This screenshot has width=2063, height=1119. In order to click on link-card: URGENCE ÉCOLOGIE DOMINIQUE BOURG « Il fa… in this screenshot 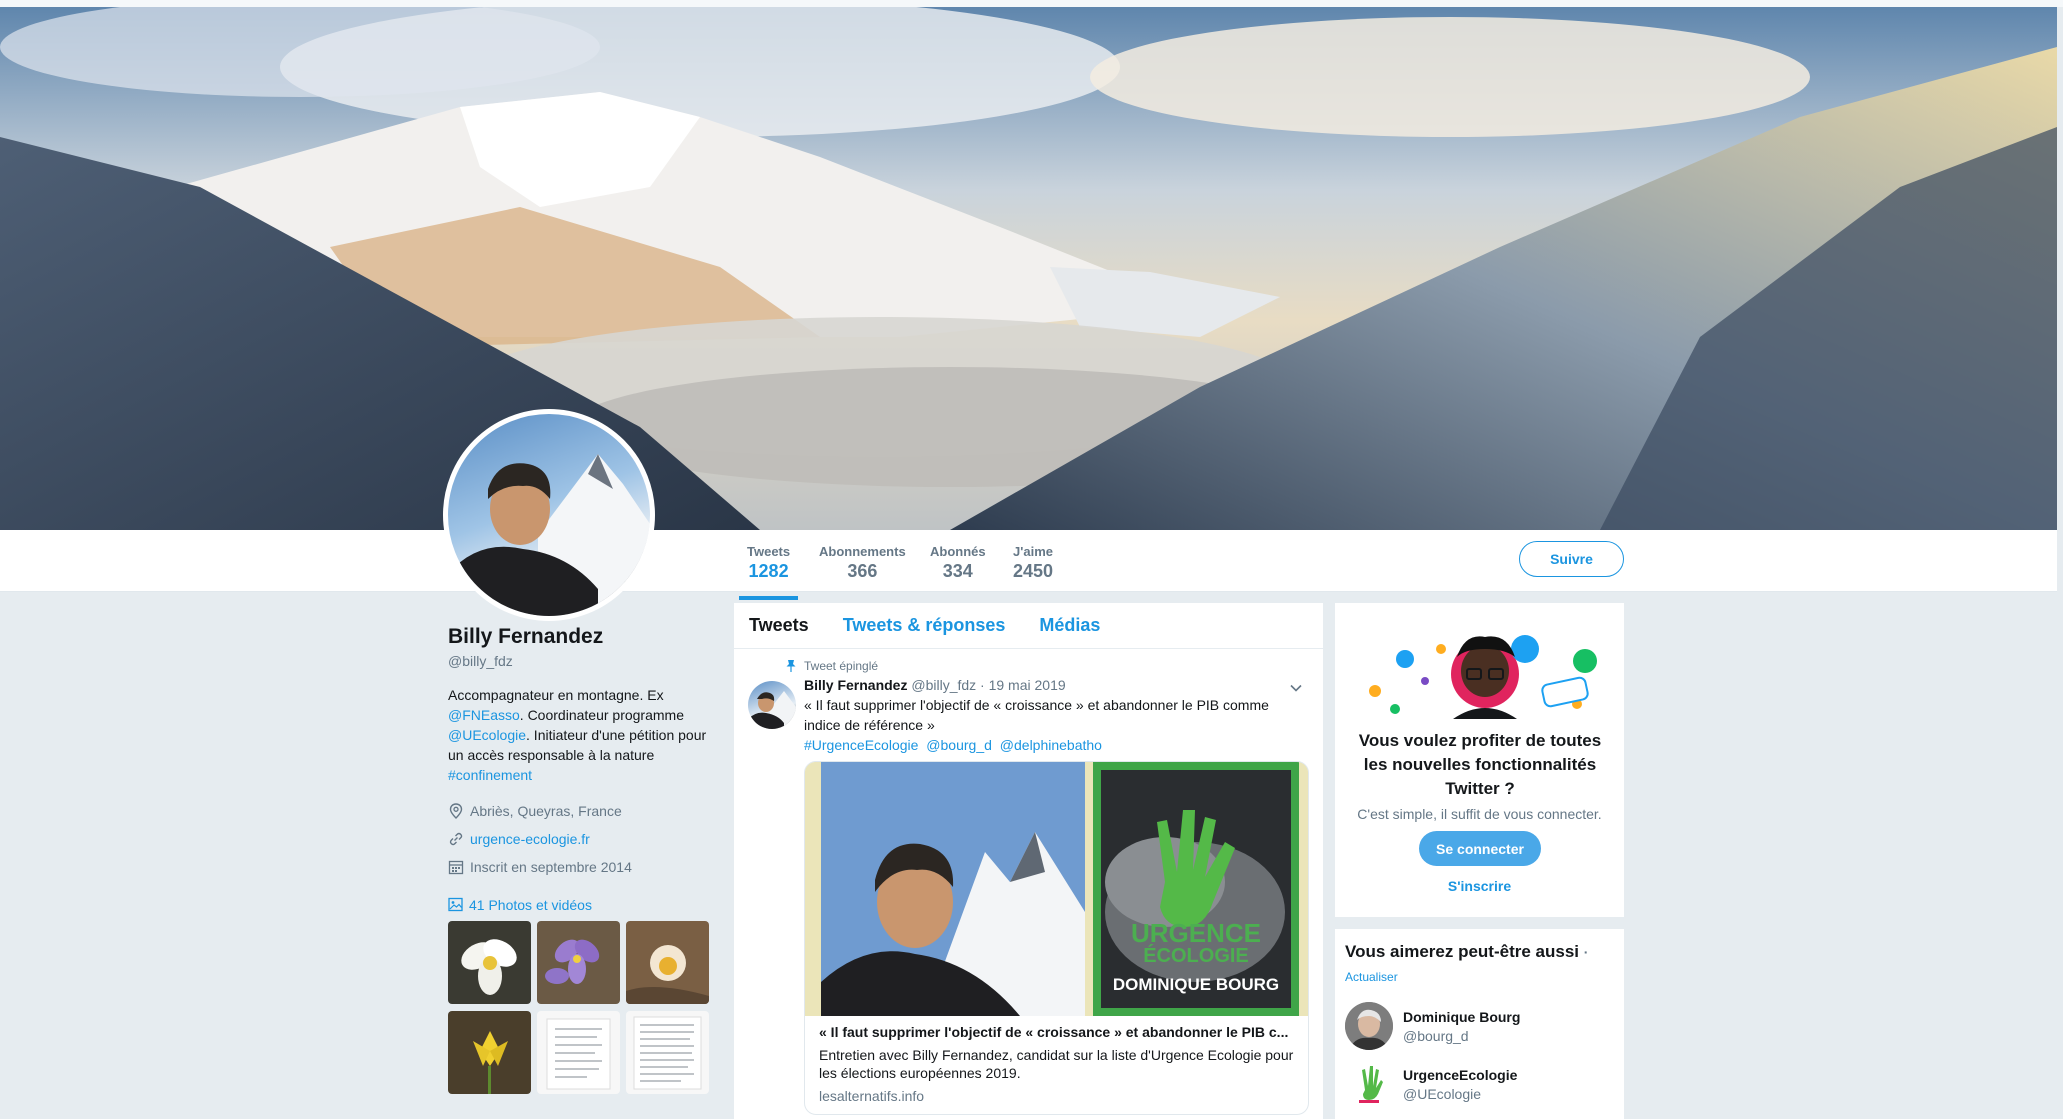, I will do `click(1056, 938)`.